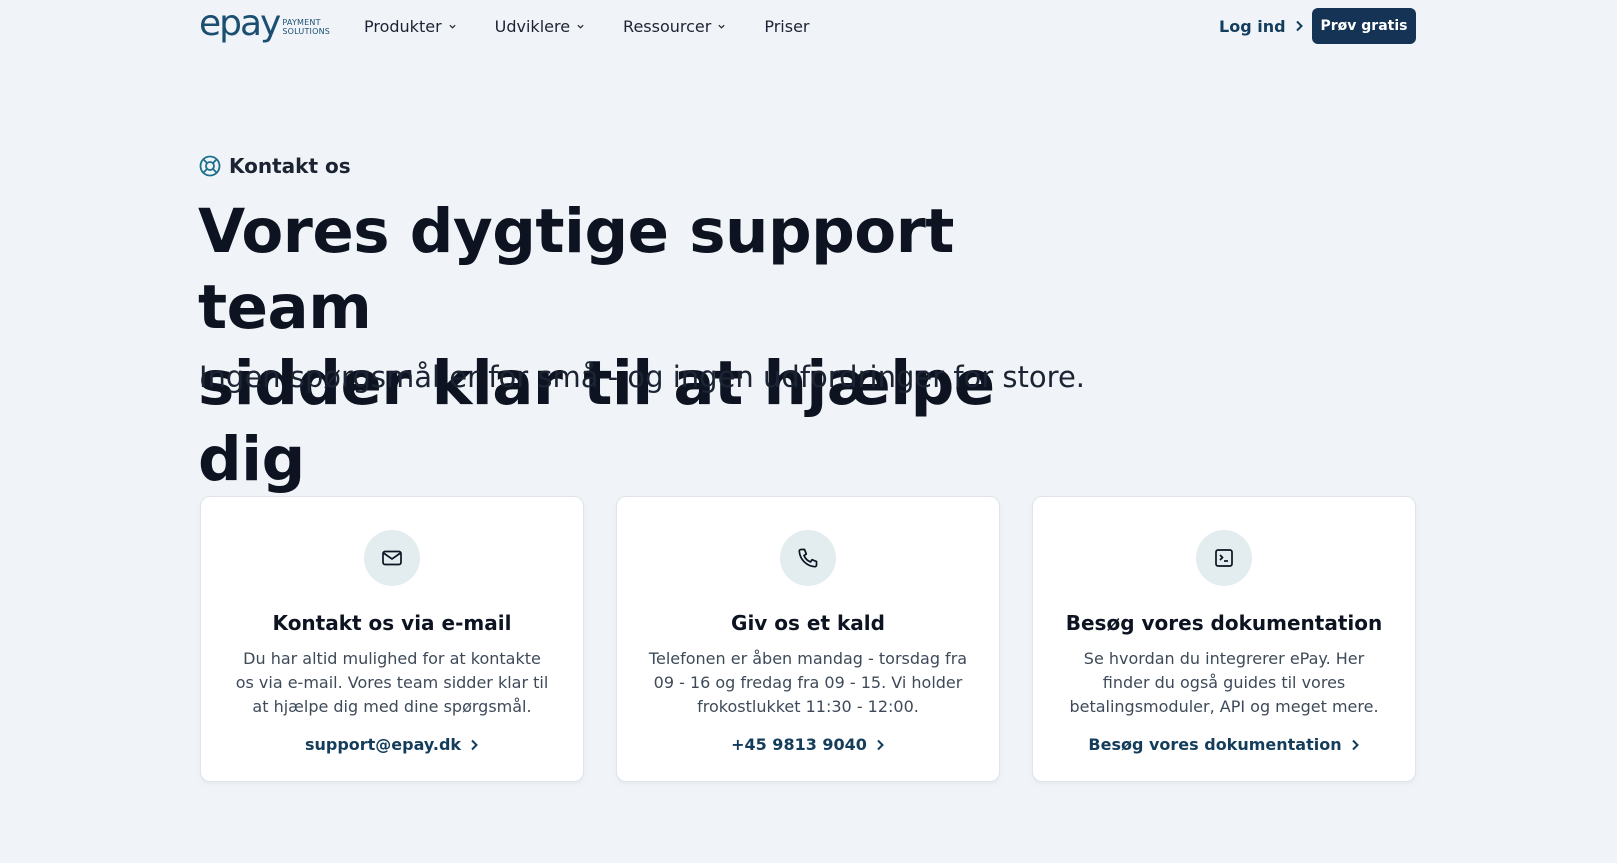 Image resolution: width=1617 pixels, height=863 pixels. Describe the element at coordinates (240, 23) in the screenshot. I see `logo-wordmark: epay` at that location.